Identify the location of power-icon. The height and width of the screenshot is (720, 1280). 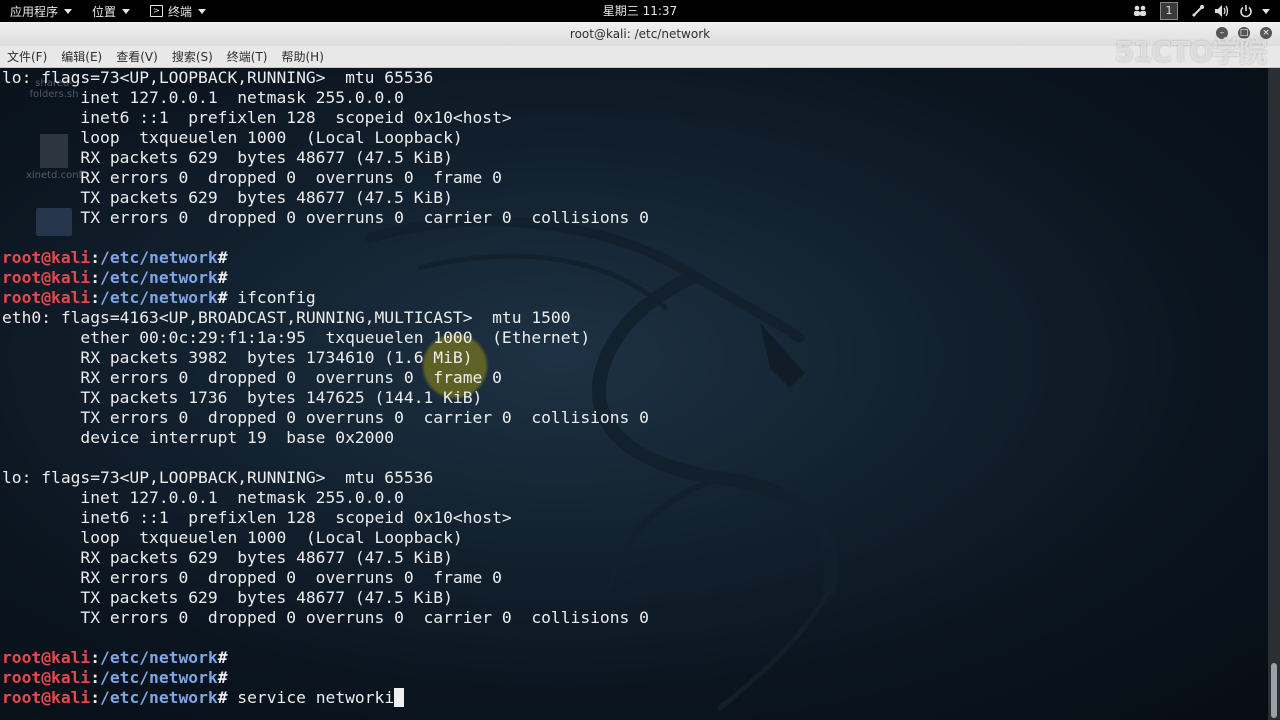
(1246, 11).